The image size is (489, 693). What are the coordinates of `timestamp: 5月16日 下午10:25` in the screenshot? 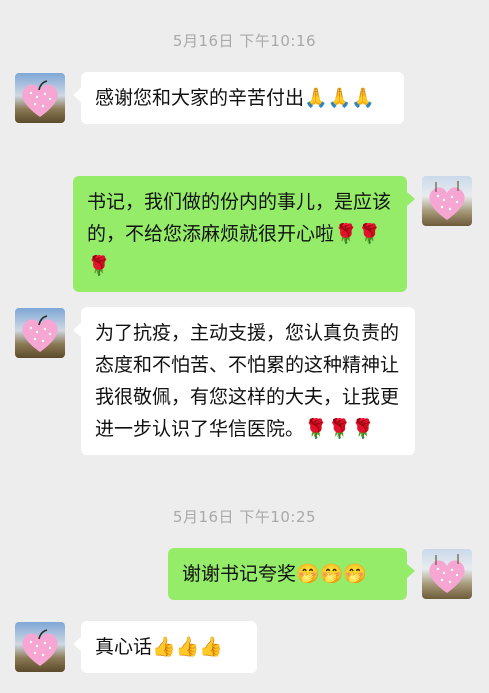 It's located at (244, 517).